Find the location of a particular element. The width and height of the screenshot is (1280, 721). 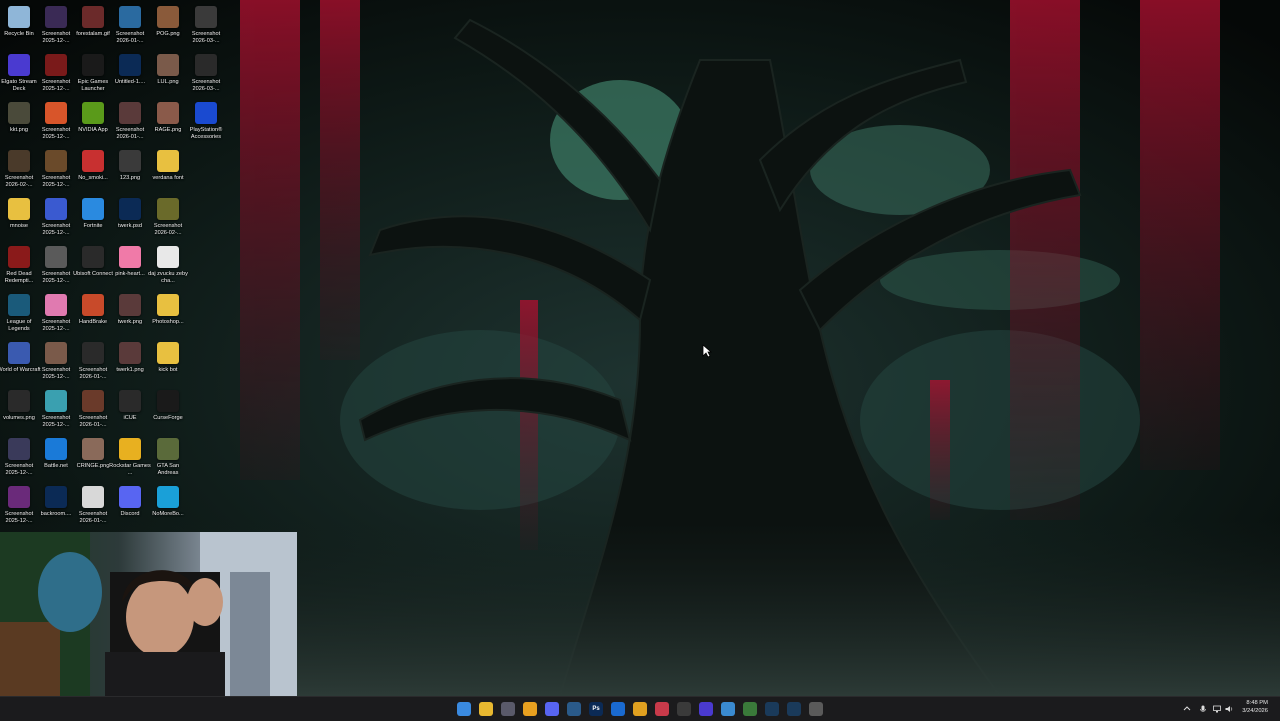

desktop-icon: GTA San Andreas is located at coordinates (168, 458).